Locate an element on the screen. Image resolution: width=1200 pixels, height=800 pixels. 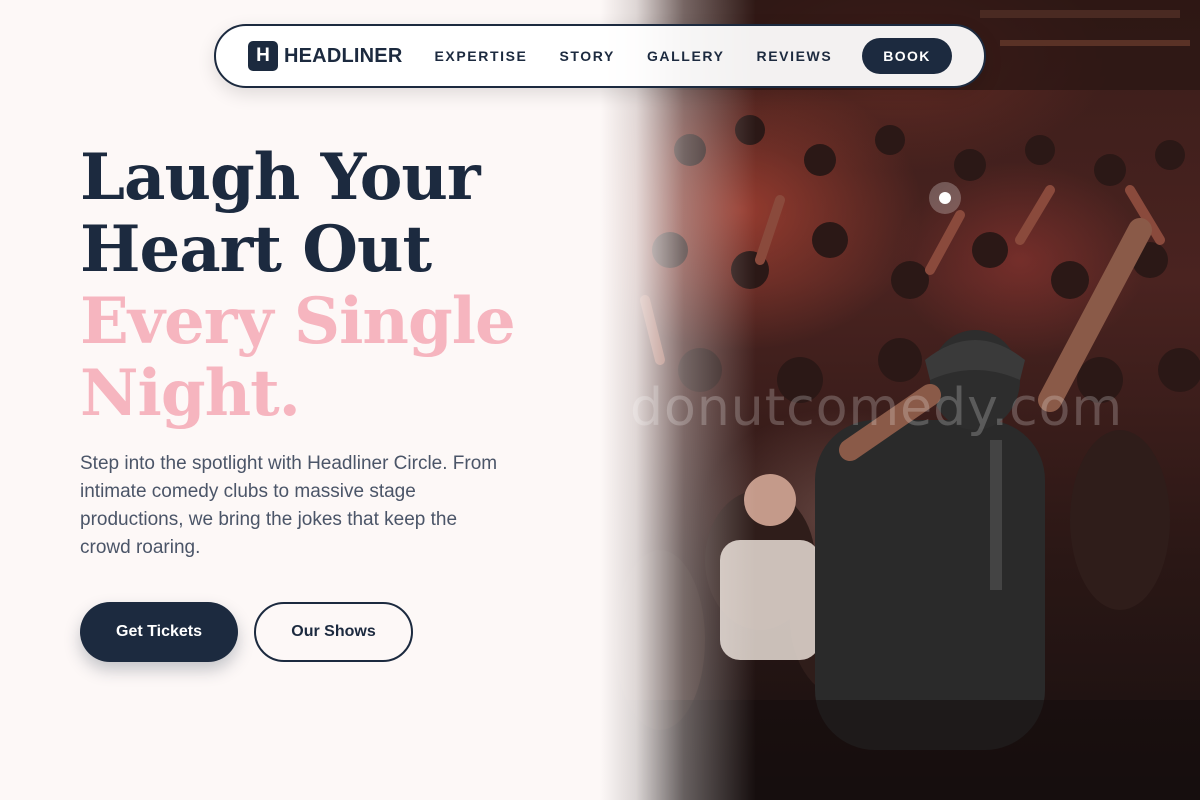
book-button: BOOK is located at coordinates (907, 56).